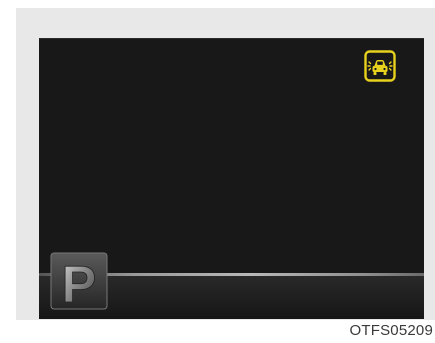 Image resolution: width=435 pixels, height=343 pixels. Describe the element at coordinates (391, 330) in the screenshot. I see `figure-code: OTFS05209` at that location.